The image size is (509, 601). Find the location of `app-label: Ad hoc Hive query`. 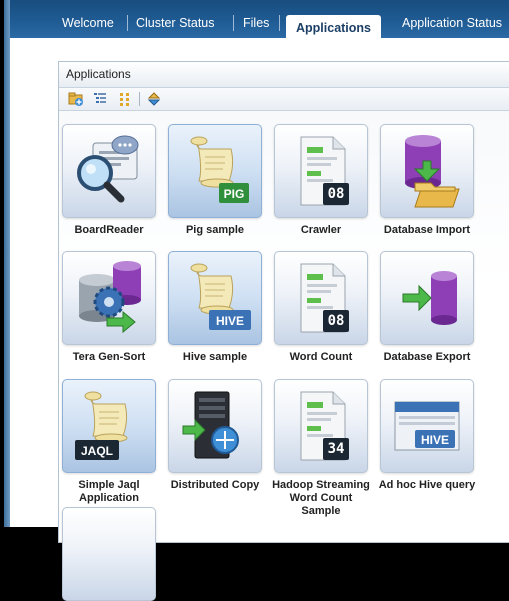

app-label: Ad hoc Hive query is located at coordinates (427, 485).